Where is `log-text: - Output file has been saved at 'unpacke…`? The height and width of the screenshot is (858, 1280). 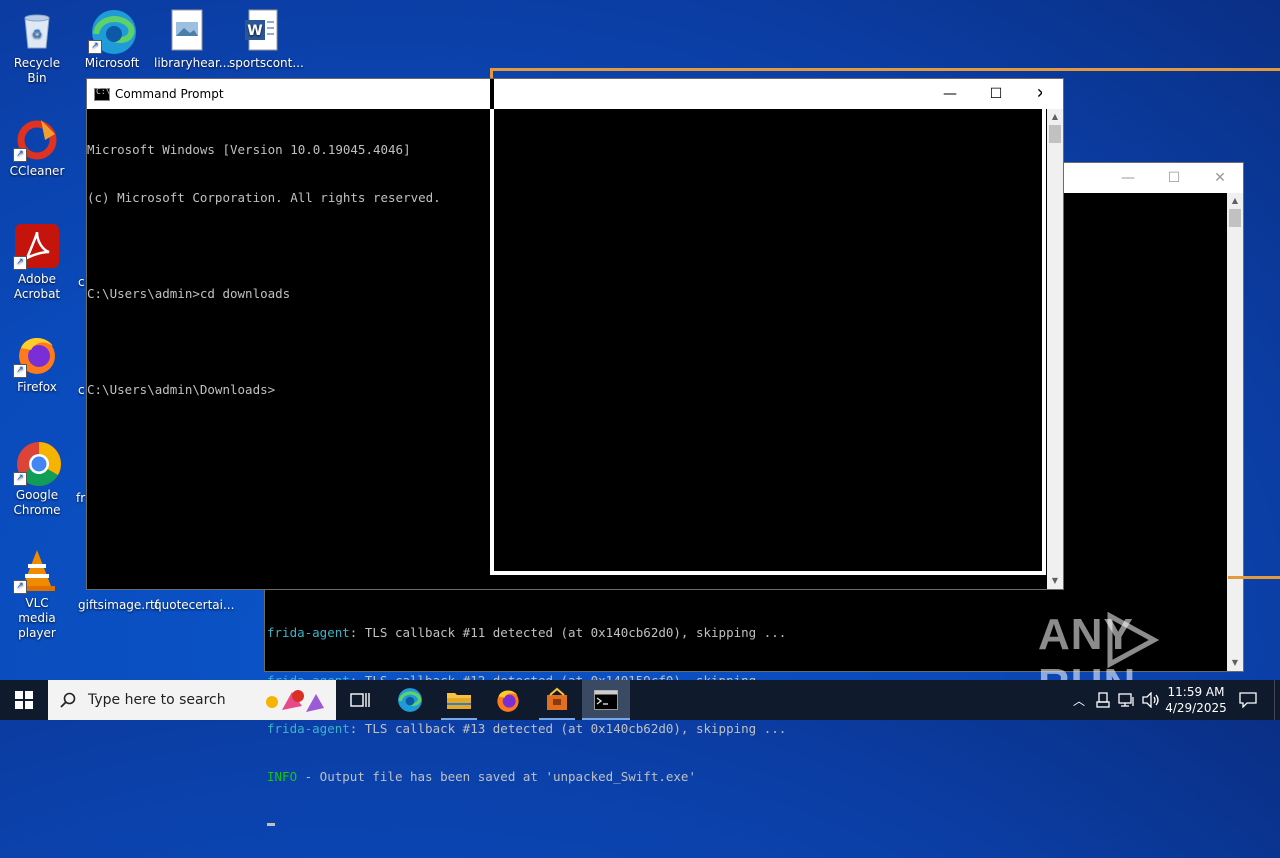 log-text: - Output file has been saved at 'unpacke… is located at coordinates (496, 776).